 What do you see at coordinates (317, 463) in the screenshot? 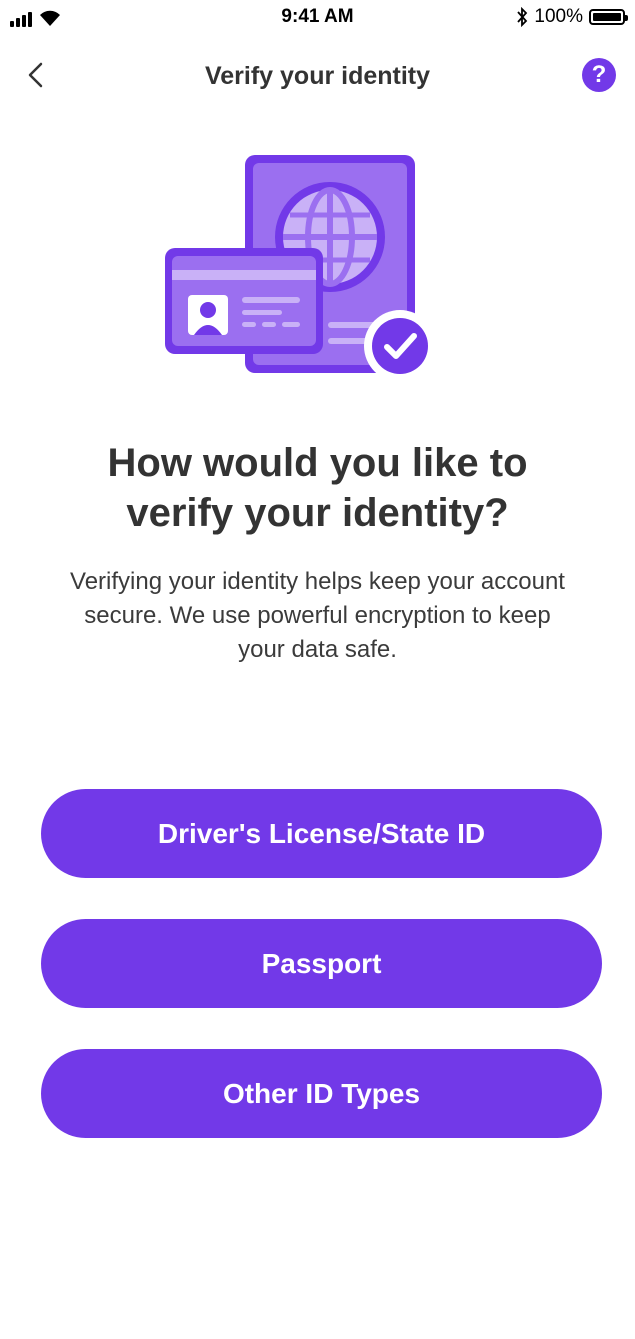
I see `headline-line-1: How would you like to` at bounding box center [317, 463].